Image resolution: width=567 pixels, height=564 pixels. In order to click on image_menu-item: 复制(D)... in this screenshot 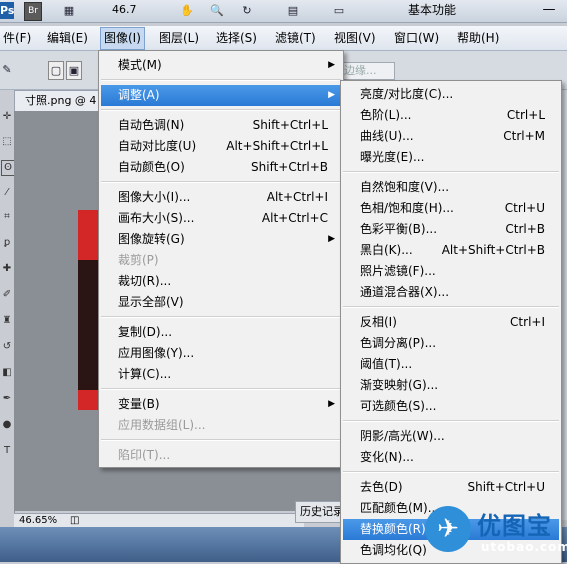, I will do `click(221, 332)`.